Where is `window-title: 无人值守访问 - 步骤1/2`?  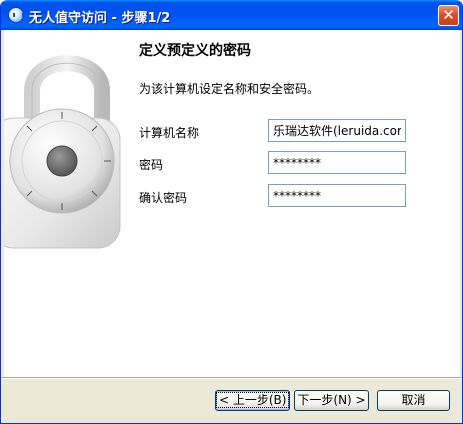
window-title: 无人值守访问 - 步骤1/2 is located at coordinates (100, 18).